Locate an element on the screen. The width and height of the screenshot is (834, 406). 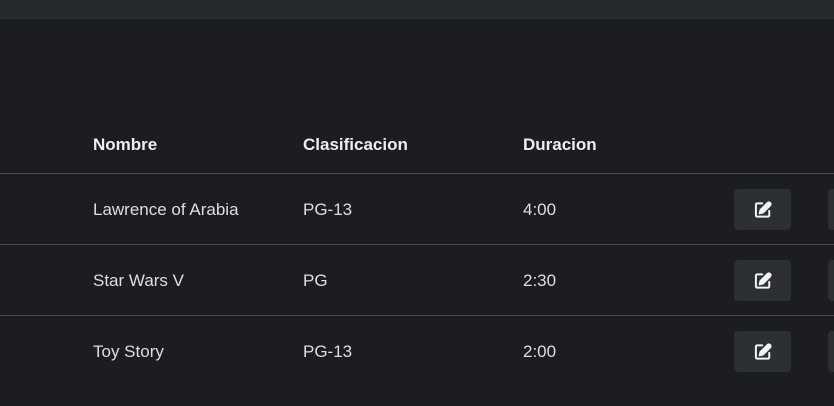
cell-duracion: 2:30 is located at coordinates (540, 280).